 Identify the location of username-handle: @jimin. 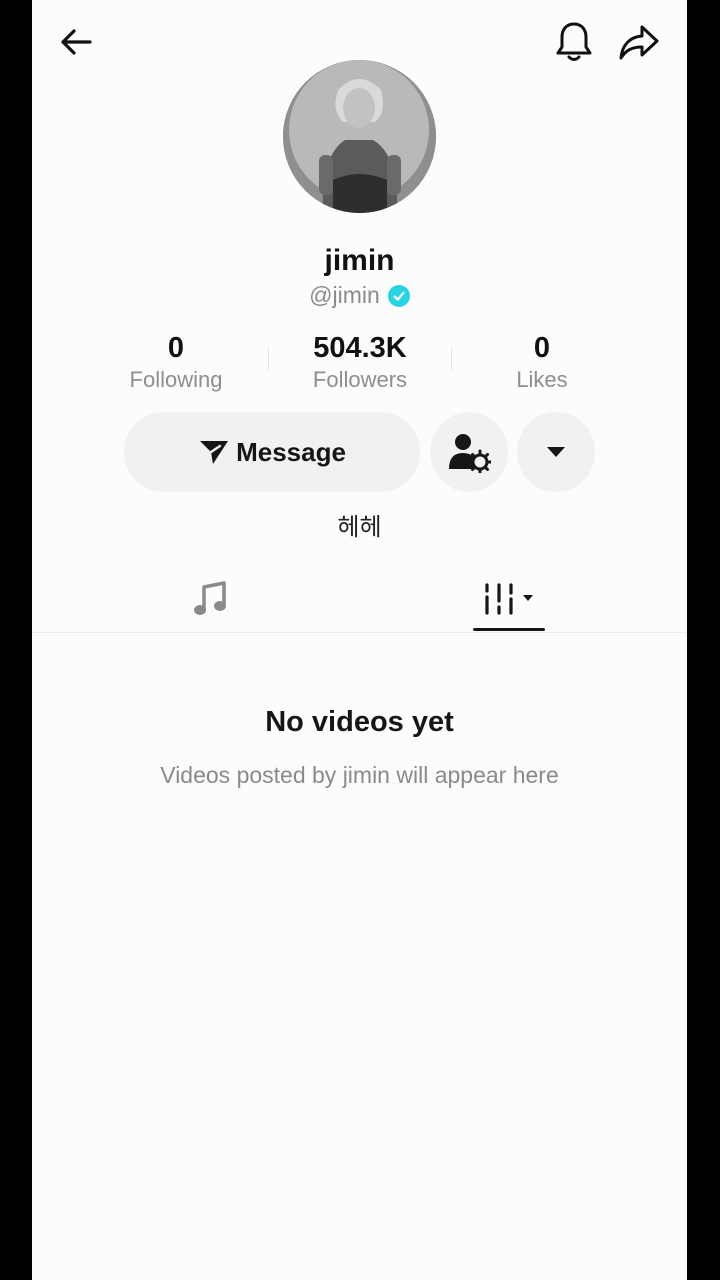
(344, 295).